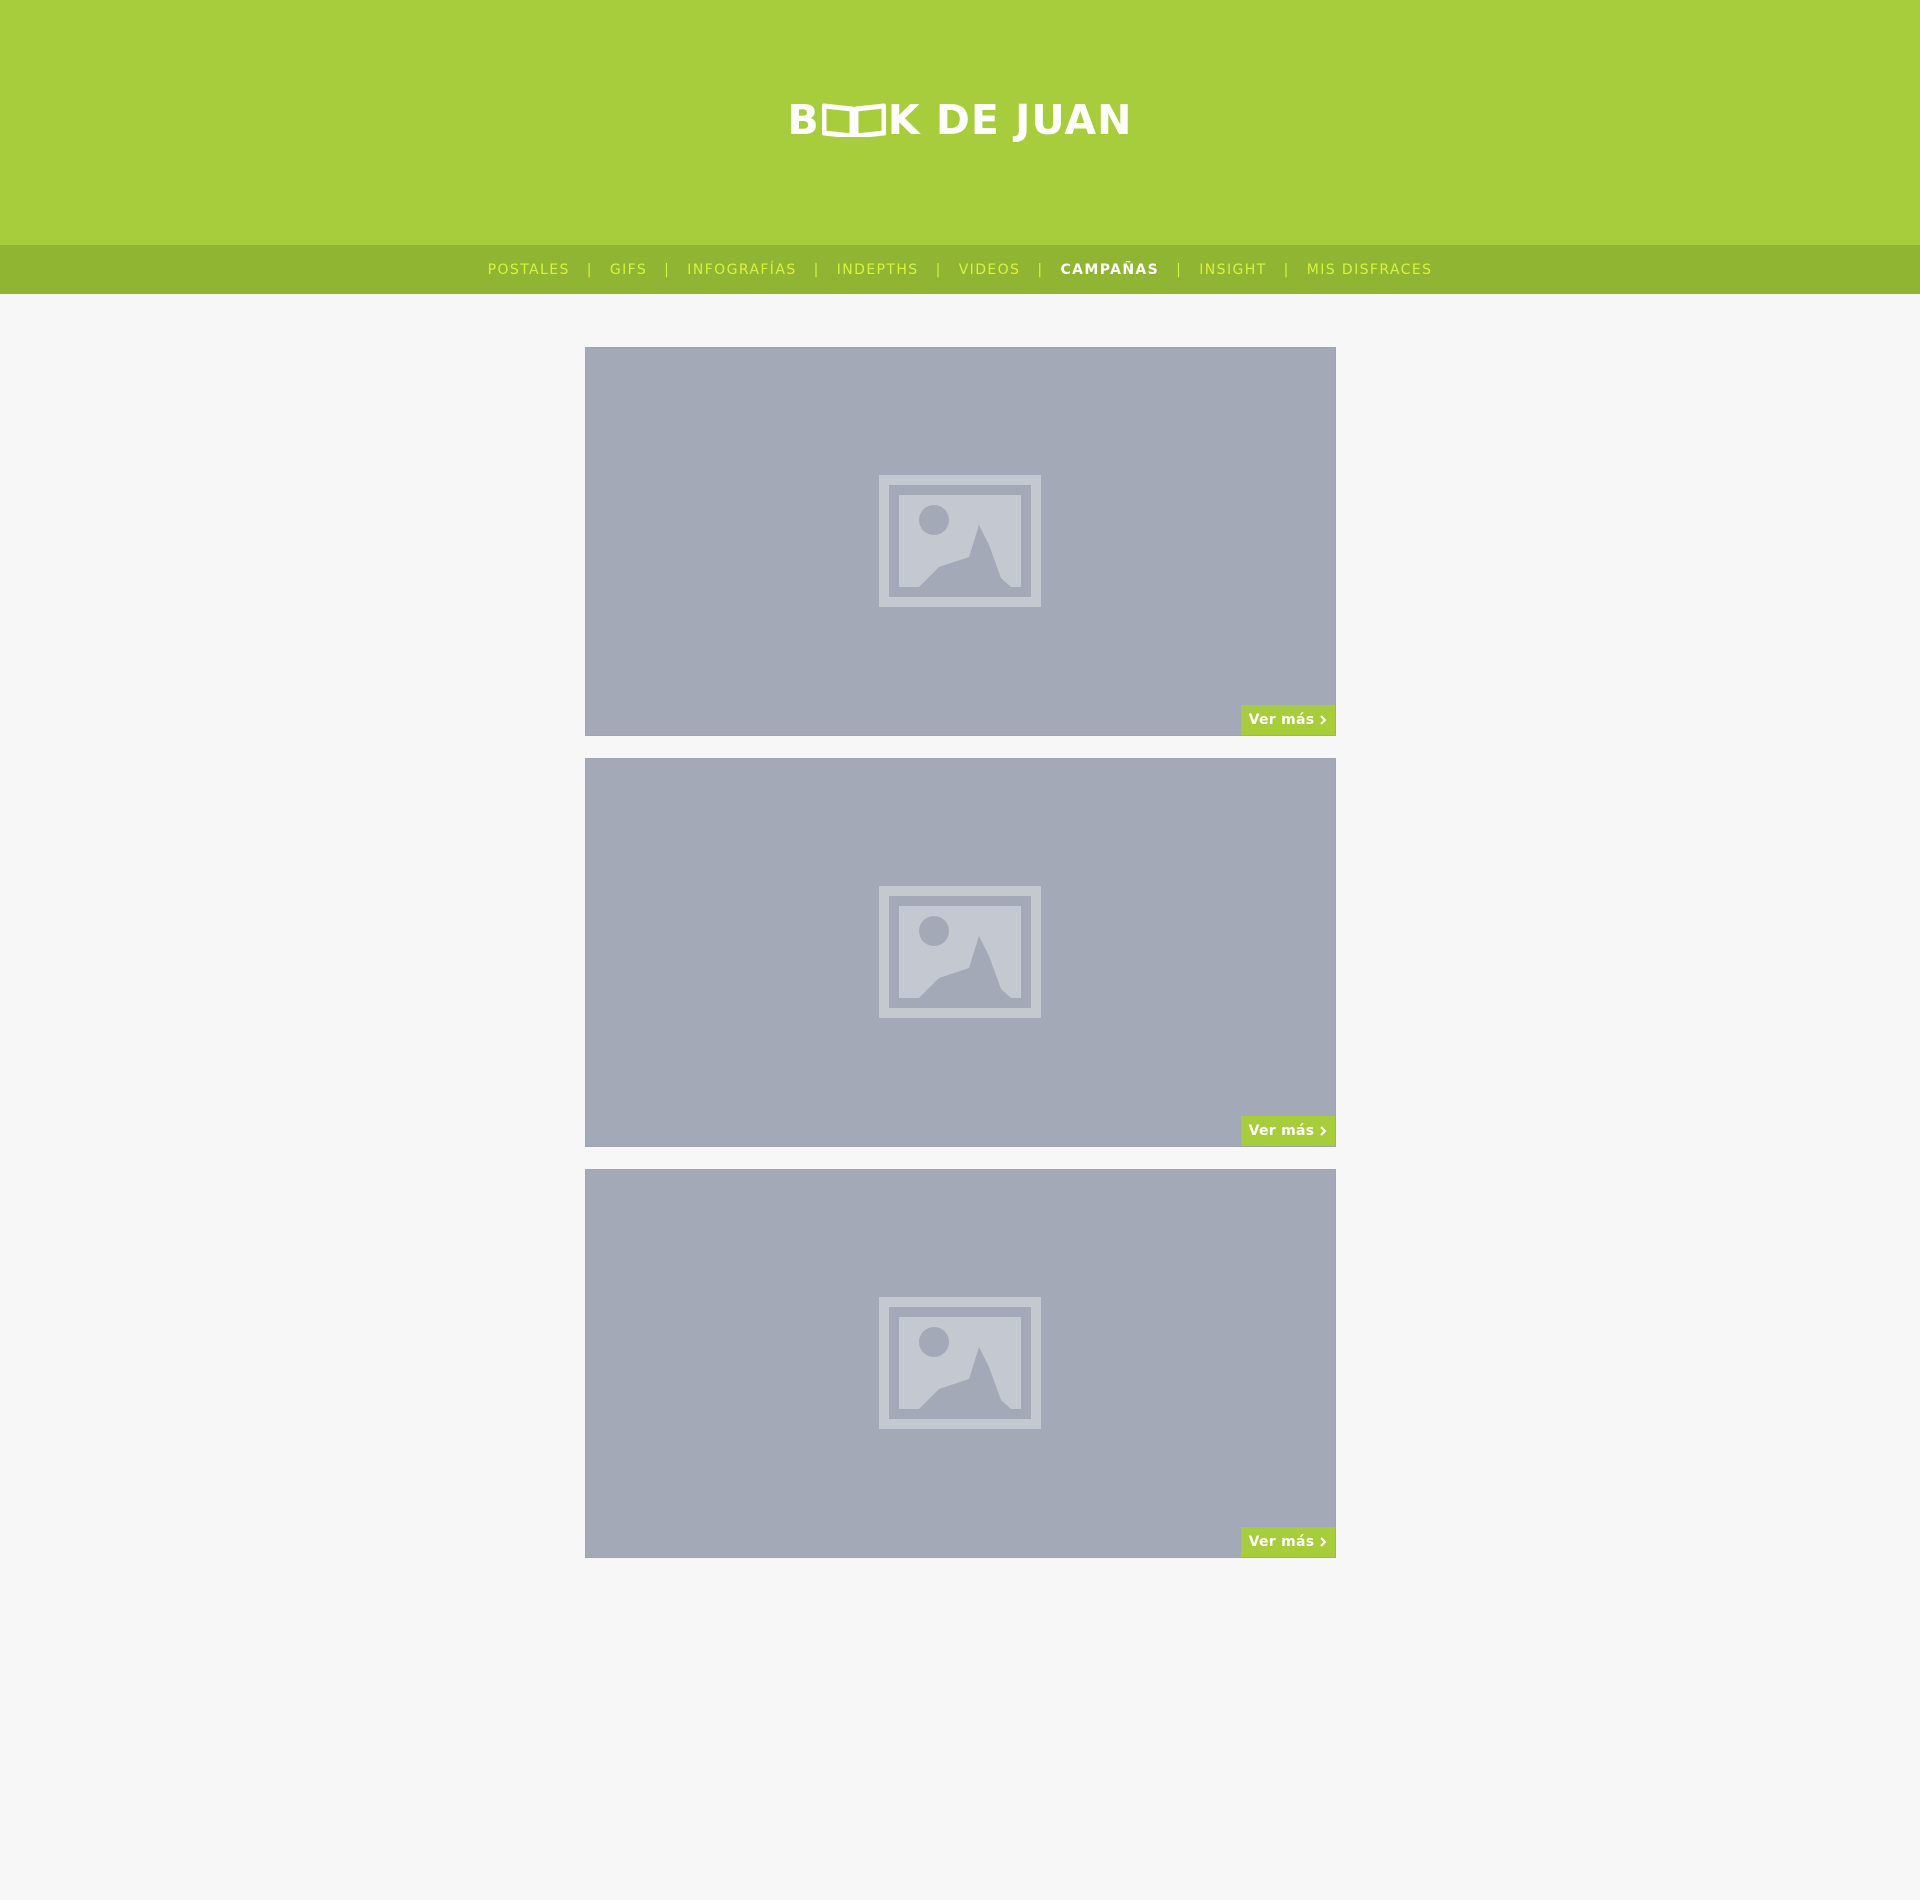  What do you see at coordinates (990, 270) in the screenshot?
I see `nav-item-videos: VIDEOS` at bounding box center [990, 270].